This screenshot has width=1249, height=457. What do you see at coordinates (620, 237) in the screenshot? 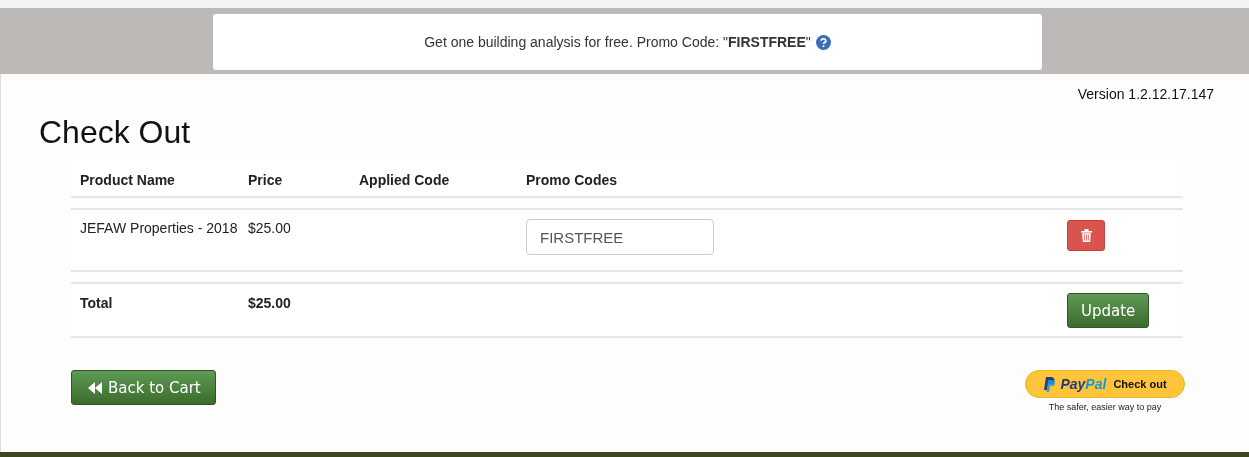
I see `promo-code-field: FIRSTFREE` at bounding box center [620, 237].